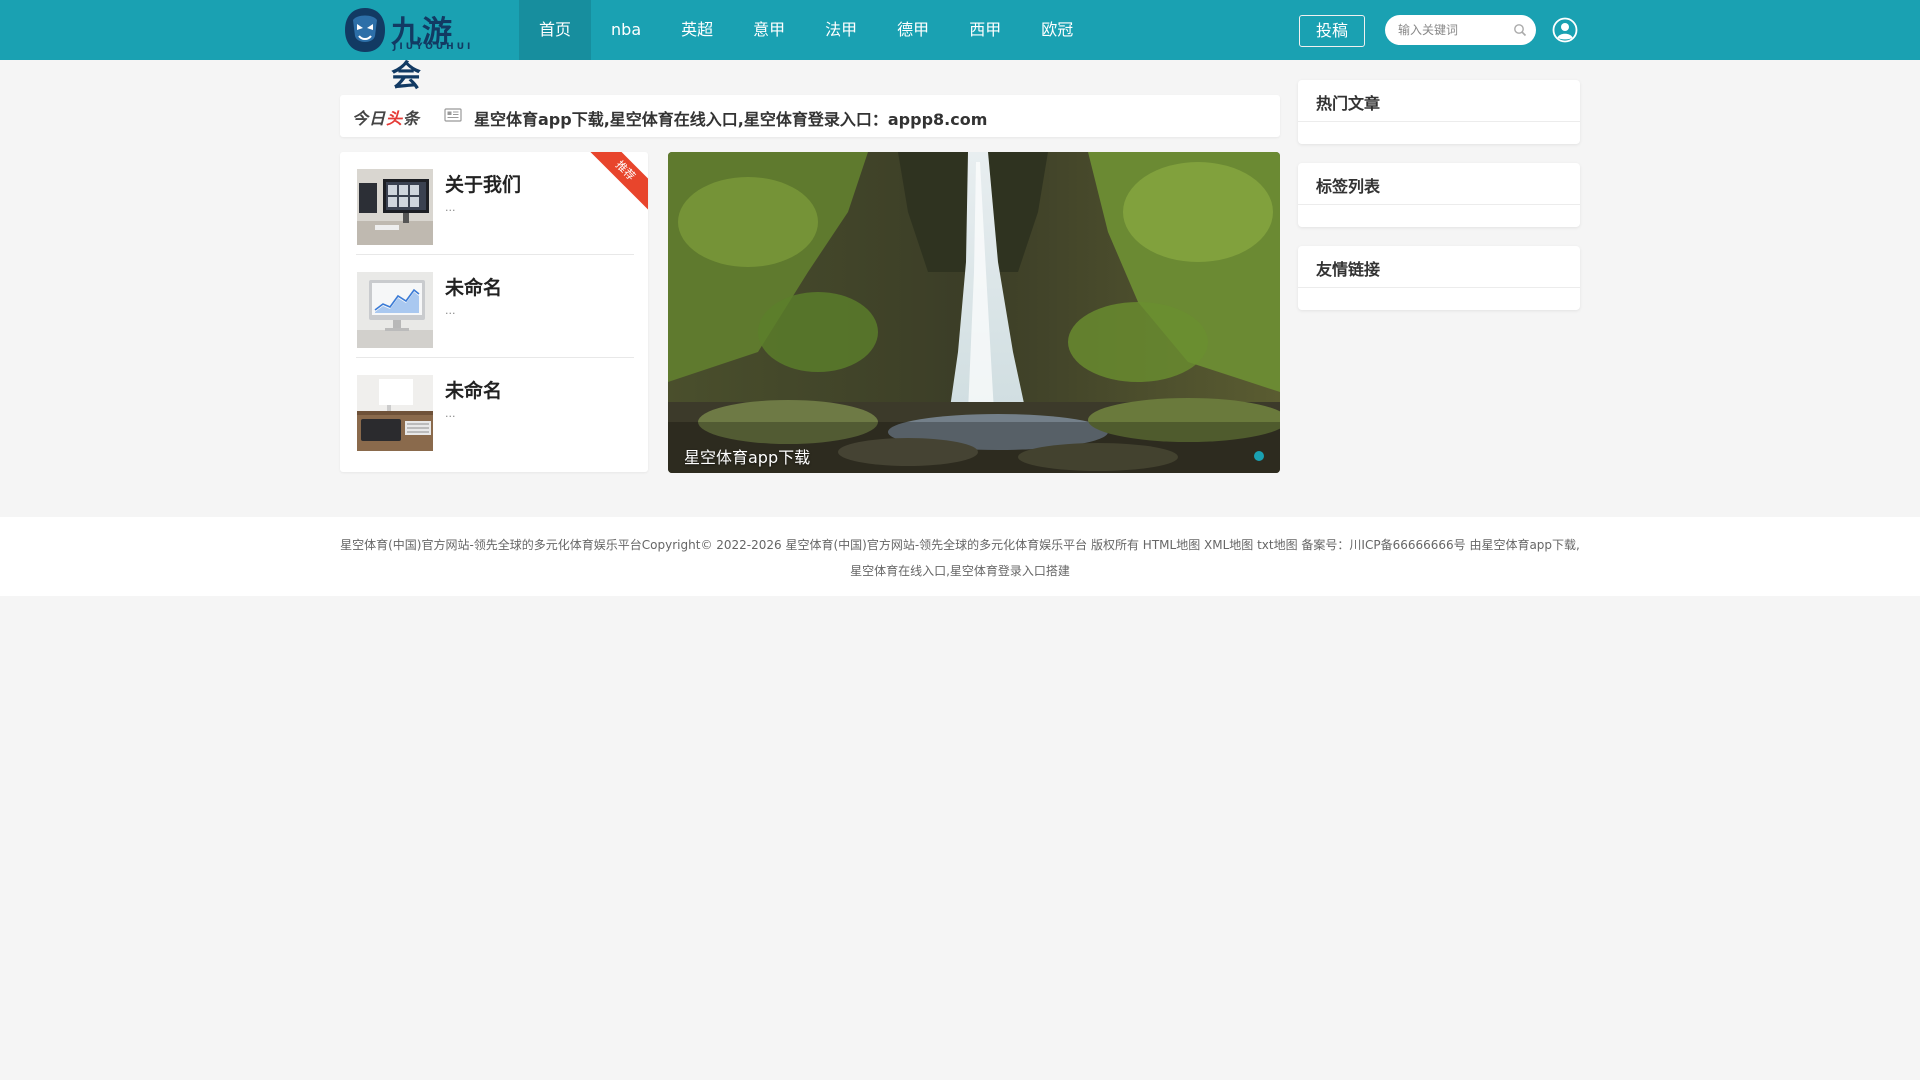 Image resolution: width=1920 pixels, height=1080 pixels. Describe the element at coordinates (1439, 195) in the screenshot. I see `tag-list-widget: 标签列表` at that location.